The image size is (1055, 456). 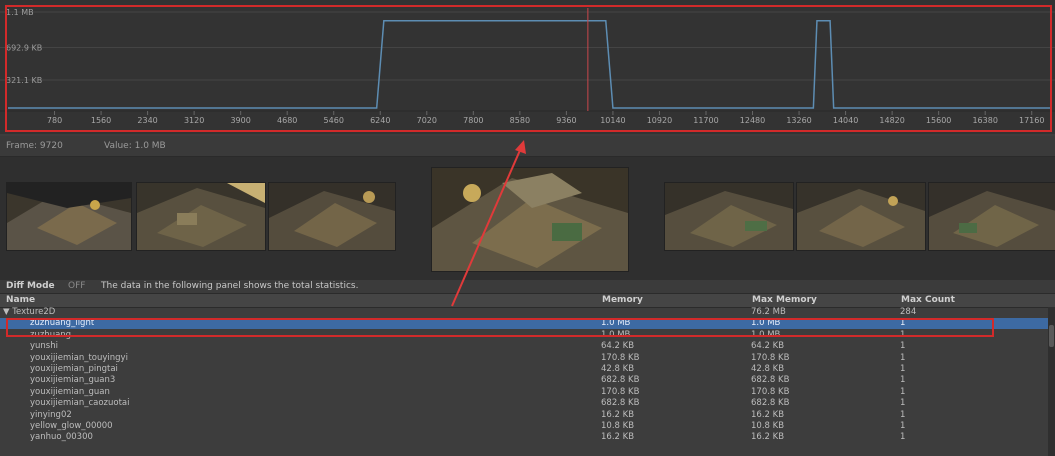 What do you see at coordinates (486, 227) in the screenshot?
I see `arrow-line` at bounding box center [486, 227].